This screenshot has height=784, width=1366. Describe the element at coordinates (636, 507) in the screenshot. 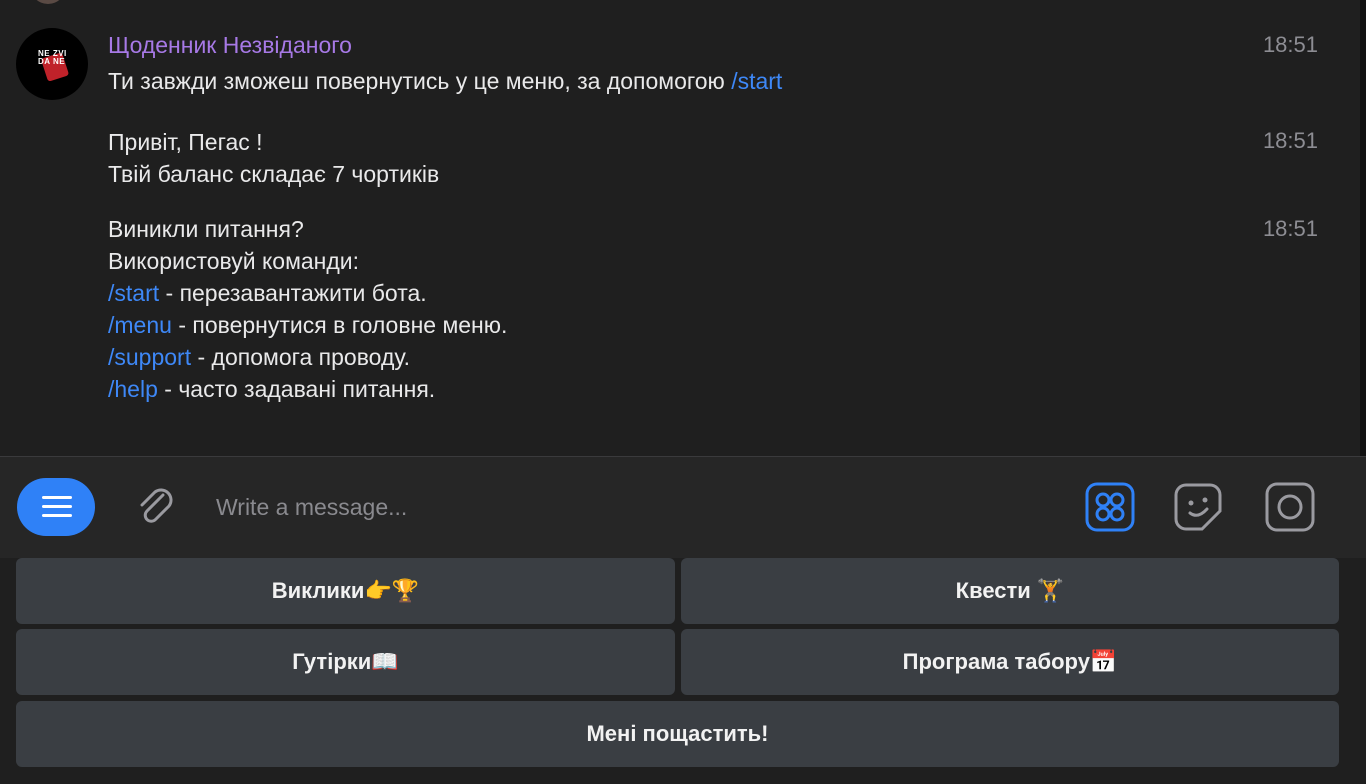

I see `message-input` at that location.